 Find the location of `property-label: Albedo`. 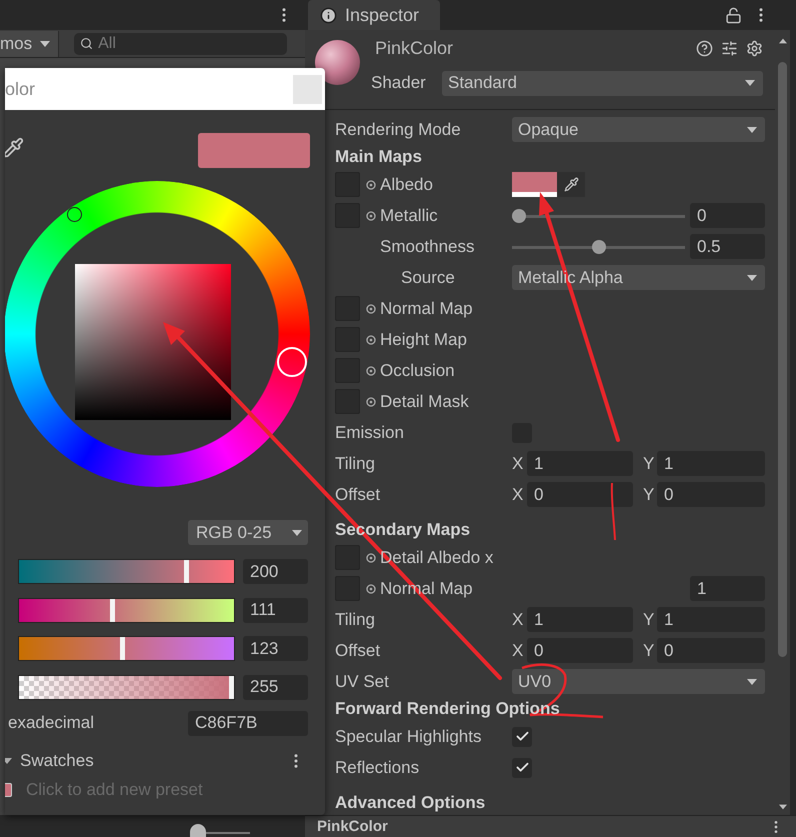

property-label: Albedo is located at coordinates (406, 184).